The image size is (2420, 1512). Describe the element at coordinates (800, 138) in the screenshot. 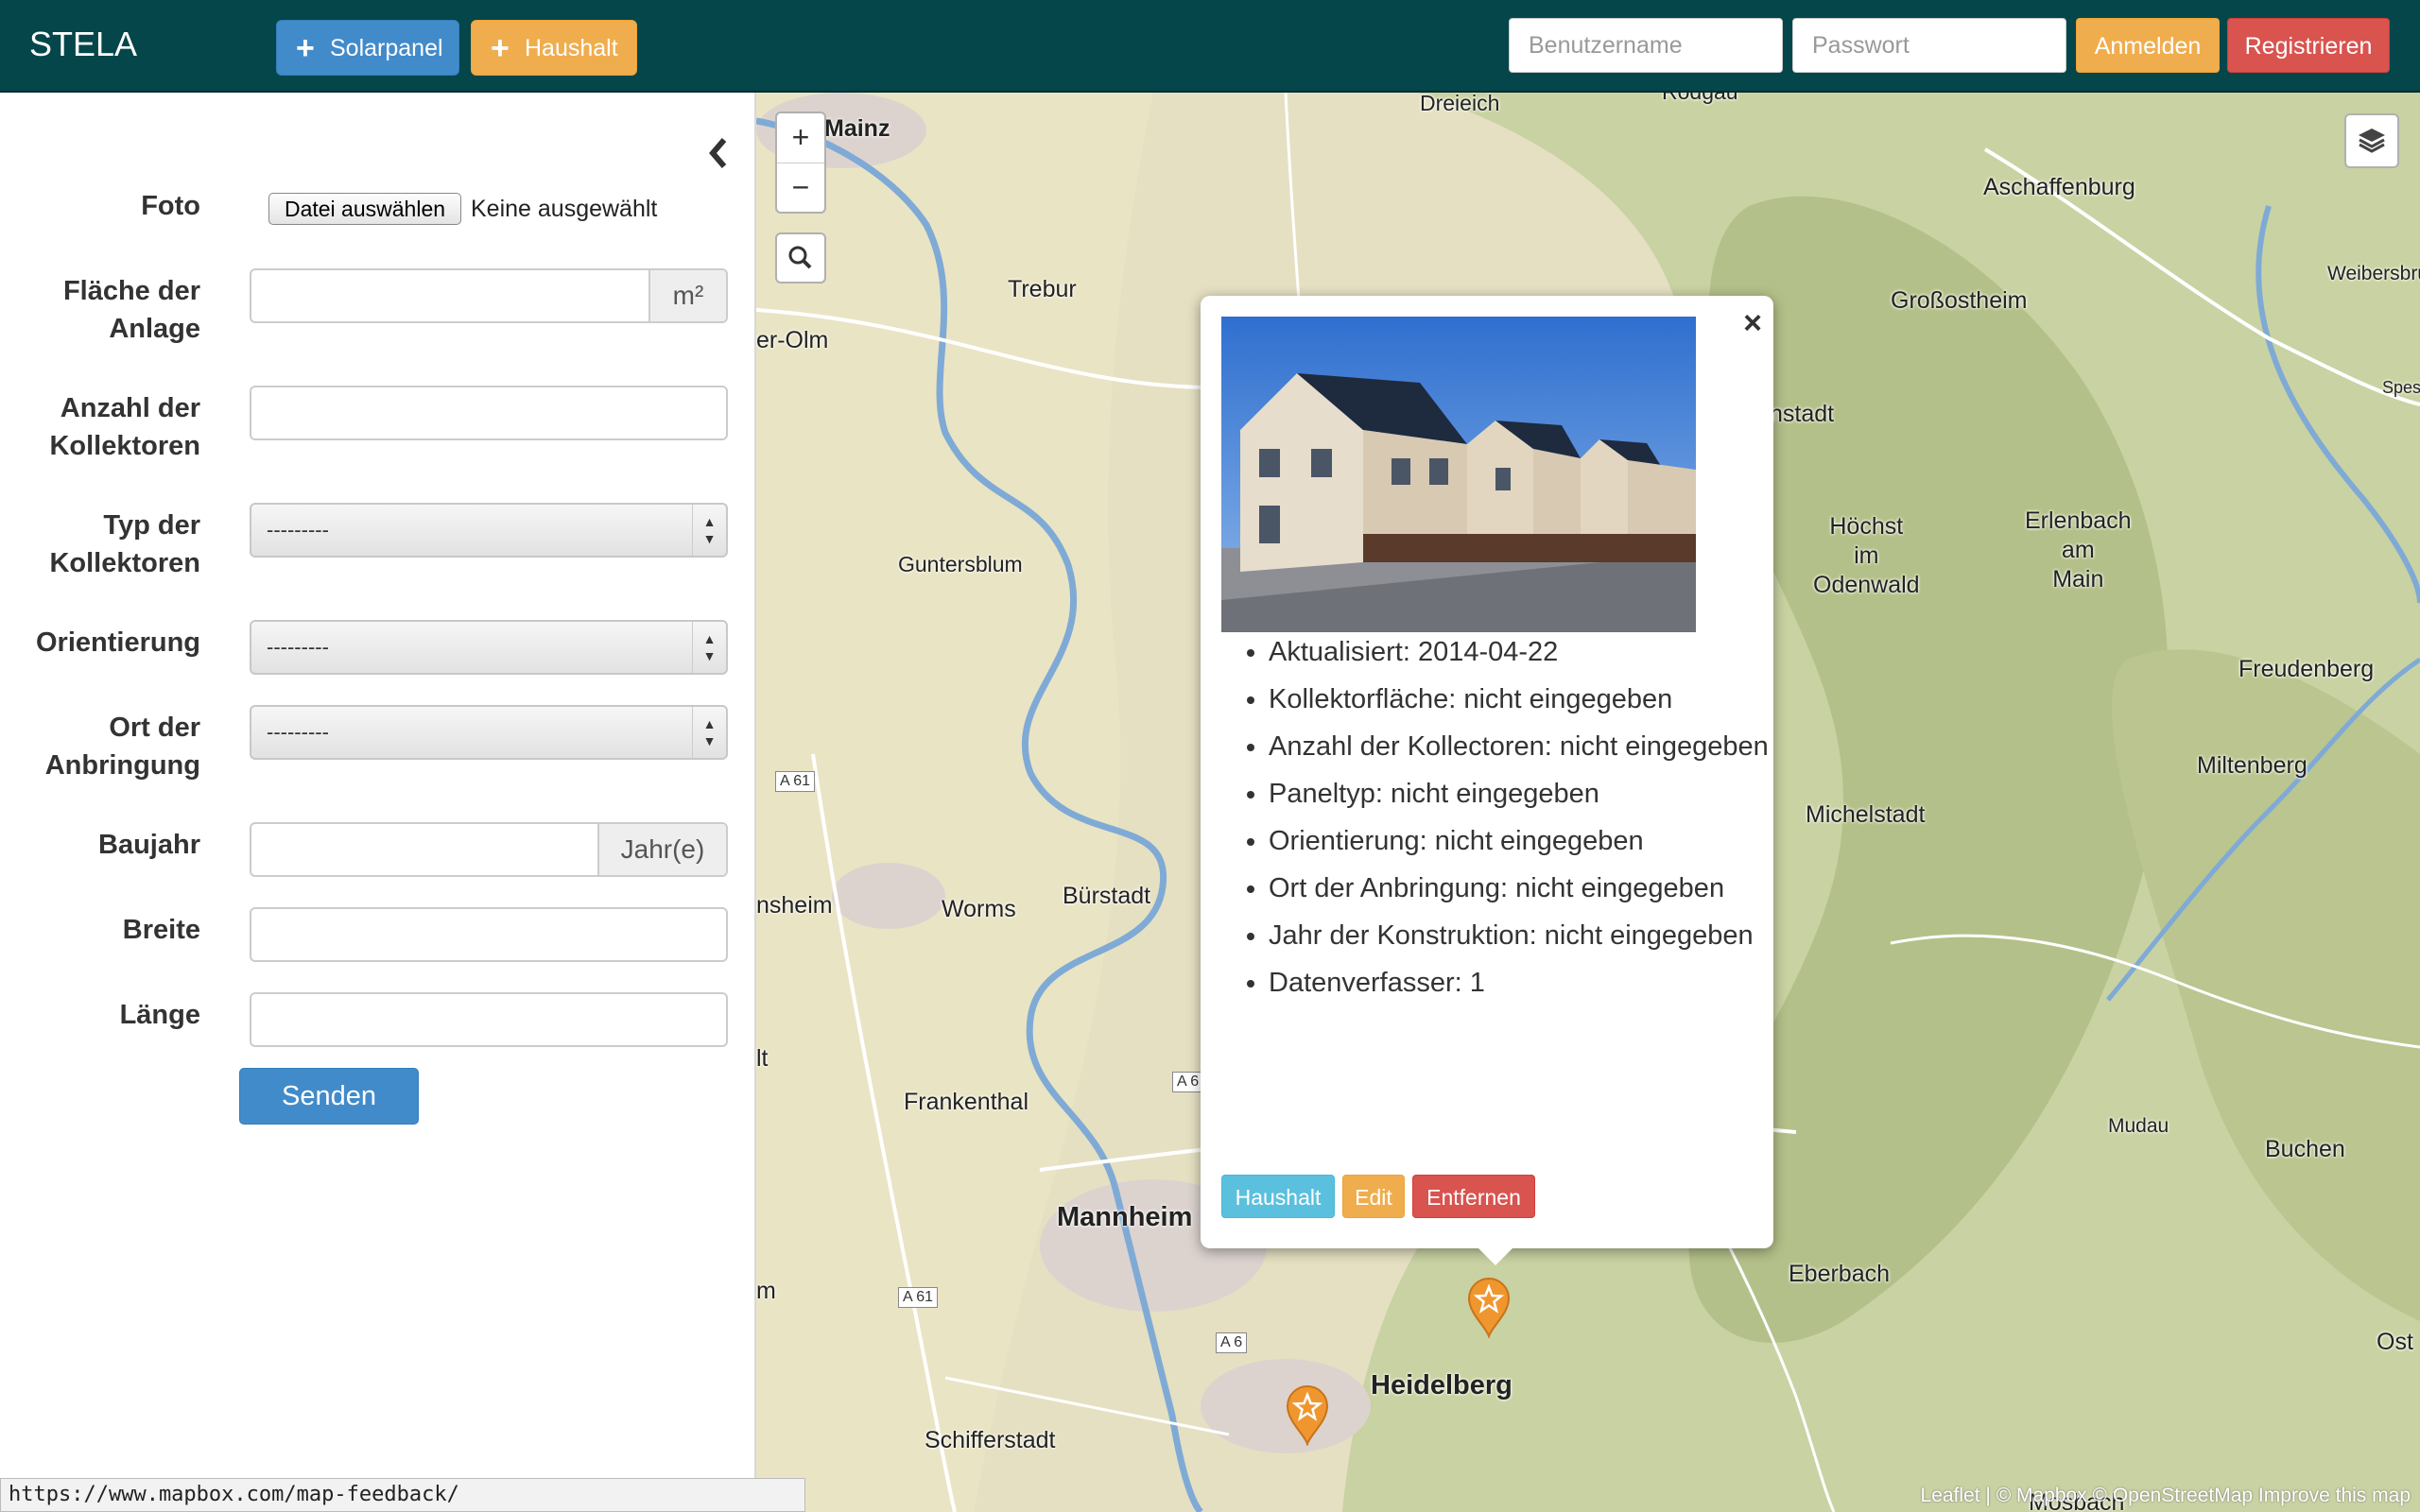

I see `zoom-in-button: +` at that location.